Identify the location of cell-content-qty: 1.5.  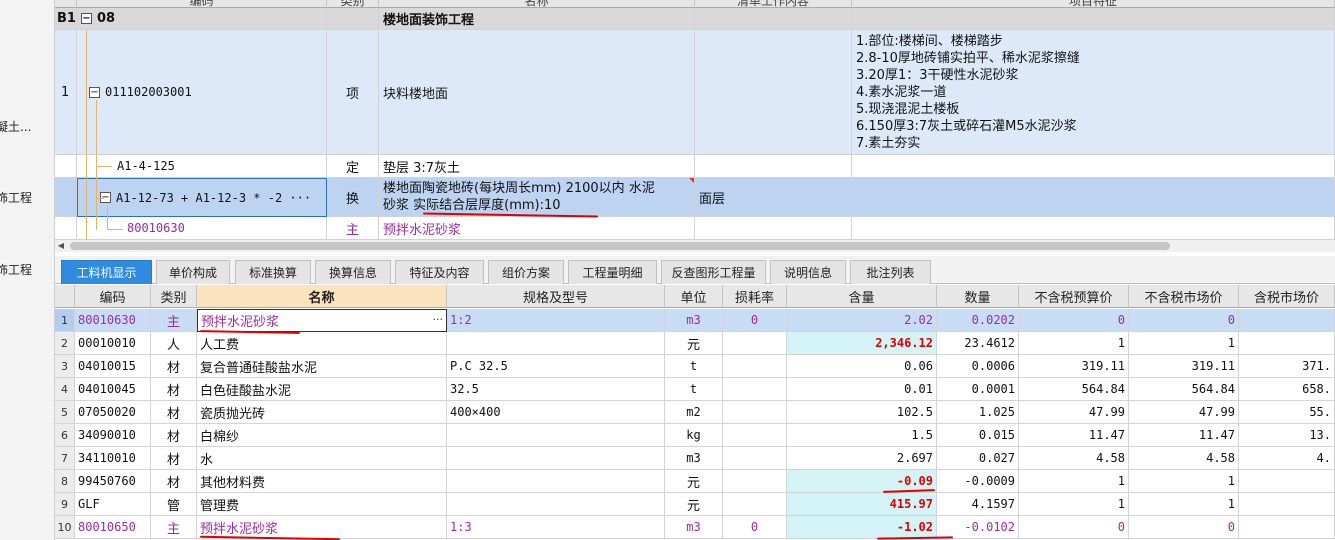
(862, 435).